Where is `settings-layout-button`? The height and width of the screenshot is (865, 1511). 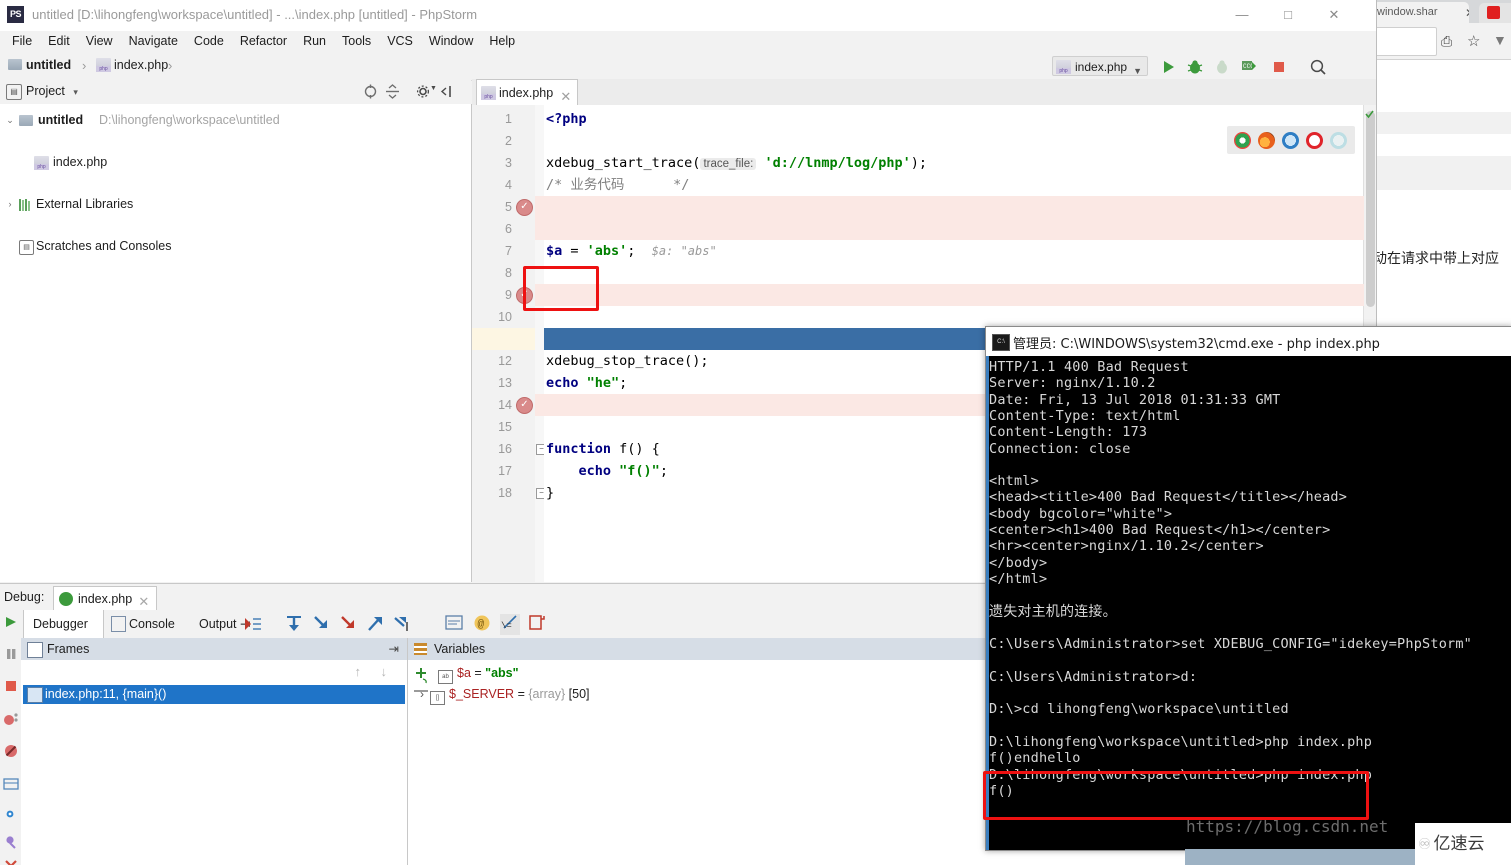 settings-layout-button is located at coordinates (11, 784).